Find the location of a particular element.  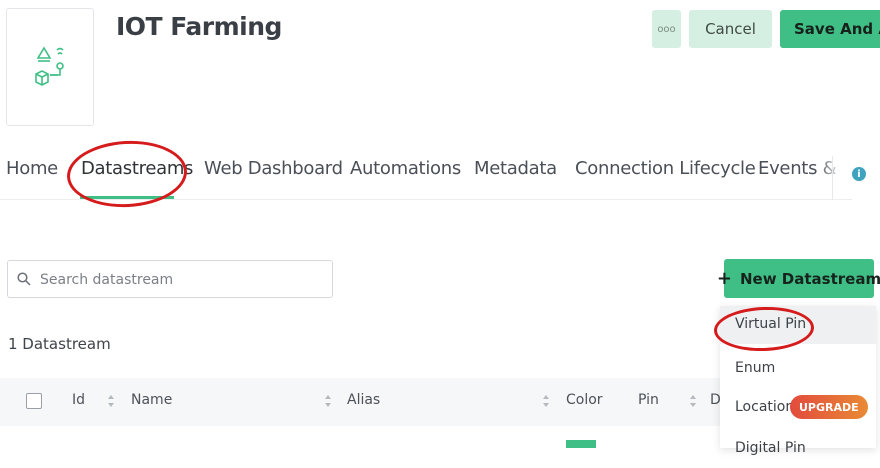

menu-item-enum: Enum is located at coordinates (798, 369).